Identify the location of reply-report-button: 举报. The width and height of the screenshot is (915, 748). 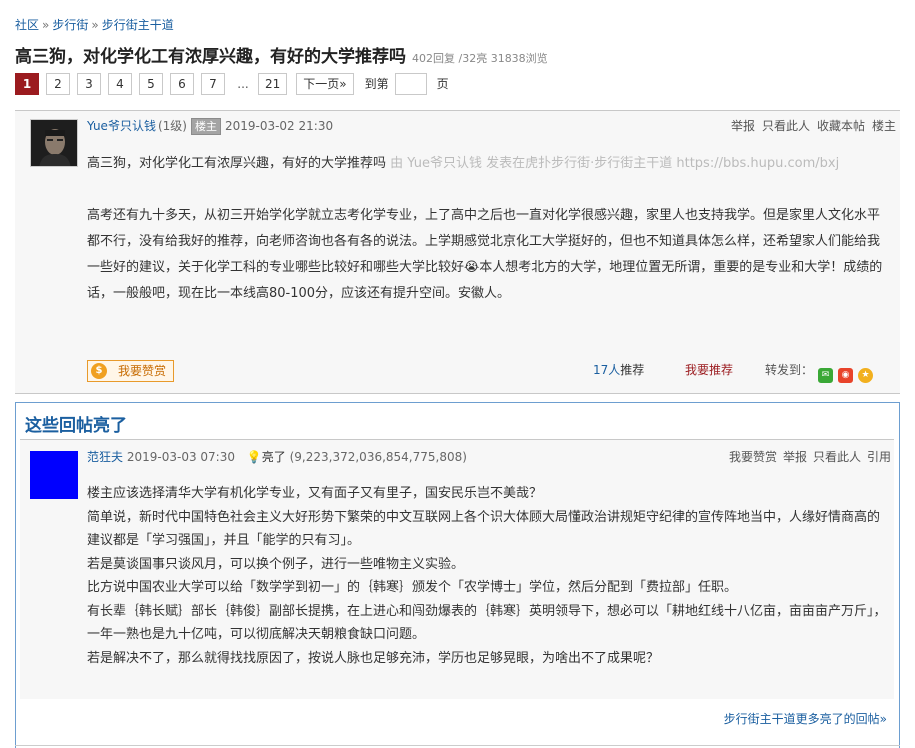
(795, 457).